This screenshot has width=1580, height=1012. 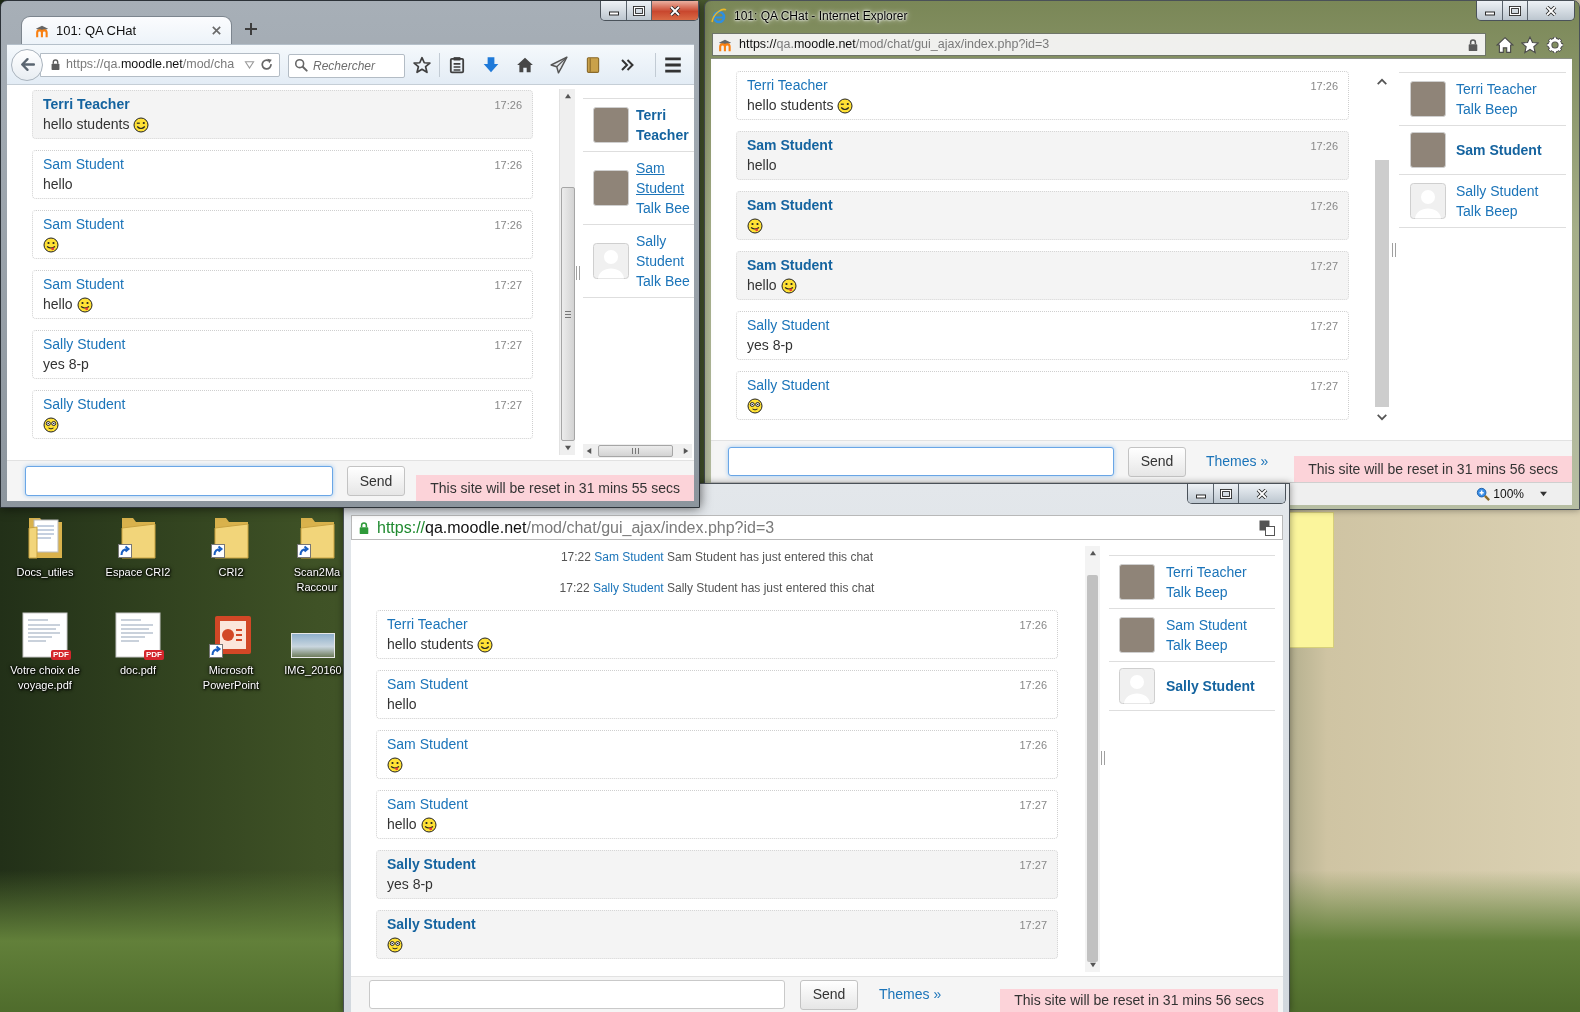 I want to click on double-chevron-icon, so click(x=627, y=64).